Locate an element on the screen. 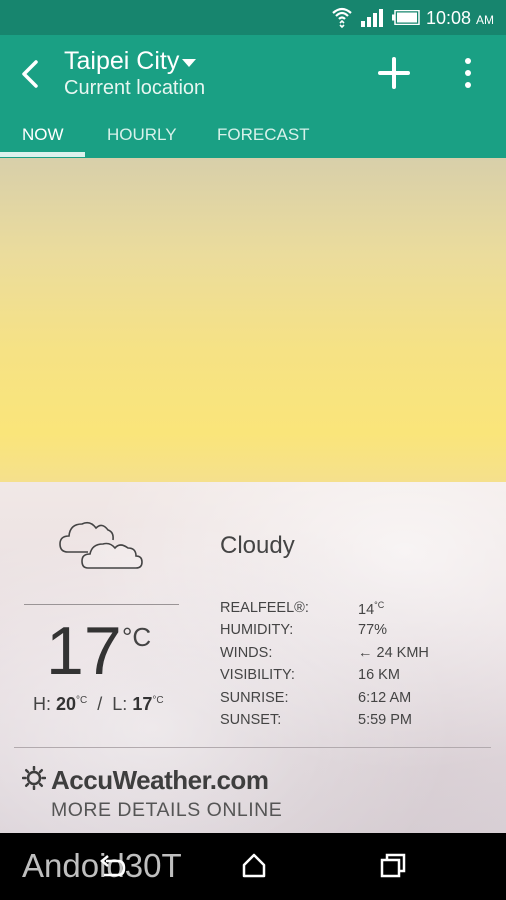  more-options-icon is located at coordinates (468, 73).